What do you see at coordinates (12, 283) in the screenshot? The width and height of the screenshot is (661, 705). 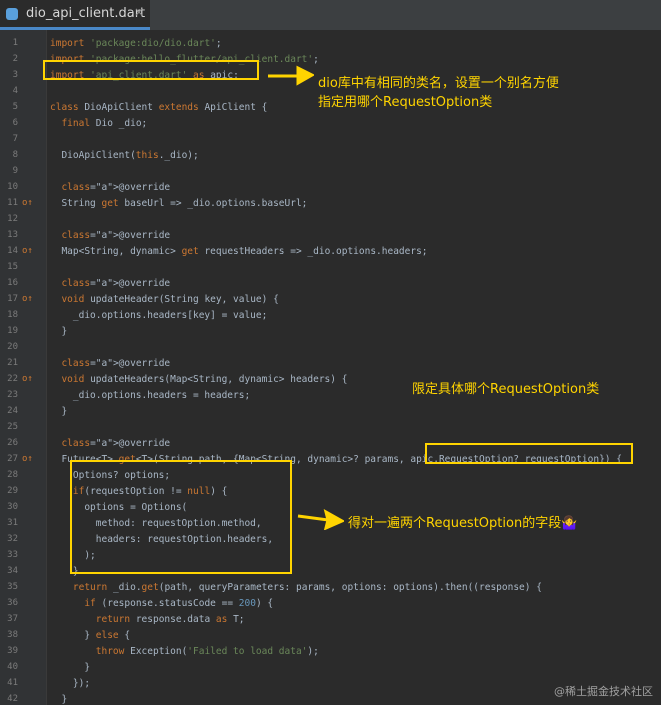 I see `line-number: 16` at bounding box center [12, 283].